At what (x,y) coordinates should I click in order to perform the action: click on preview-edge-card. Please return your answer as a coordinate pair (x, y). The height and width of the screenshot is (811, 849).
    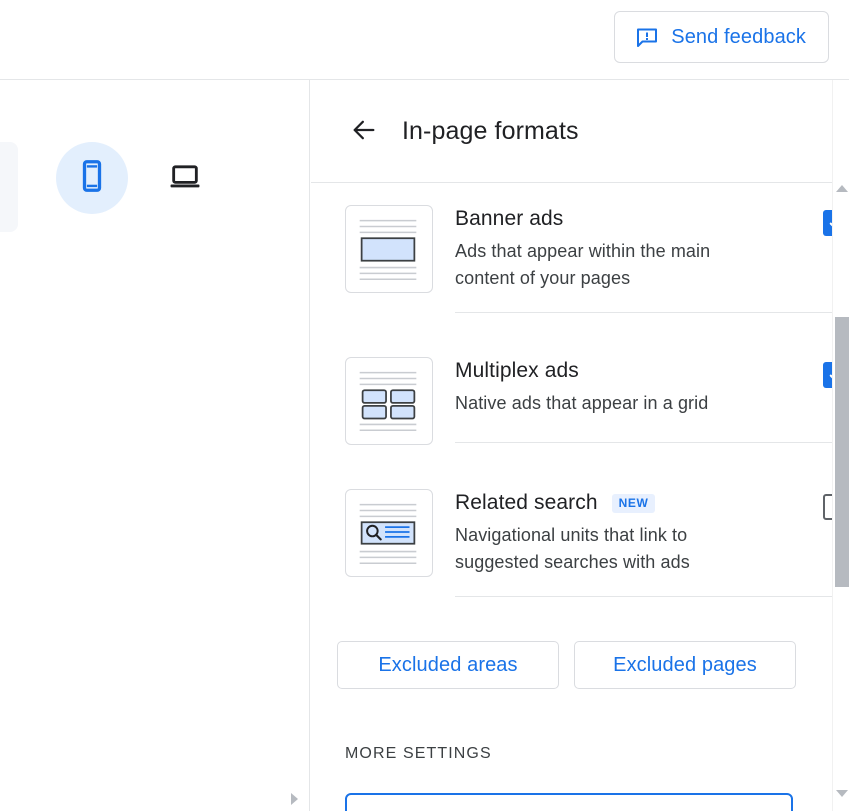
    Looking at the image, I should click on (9, 187).